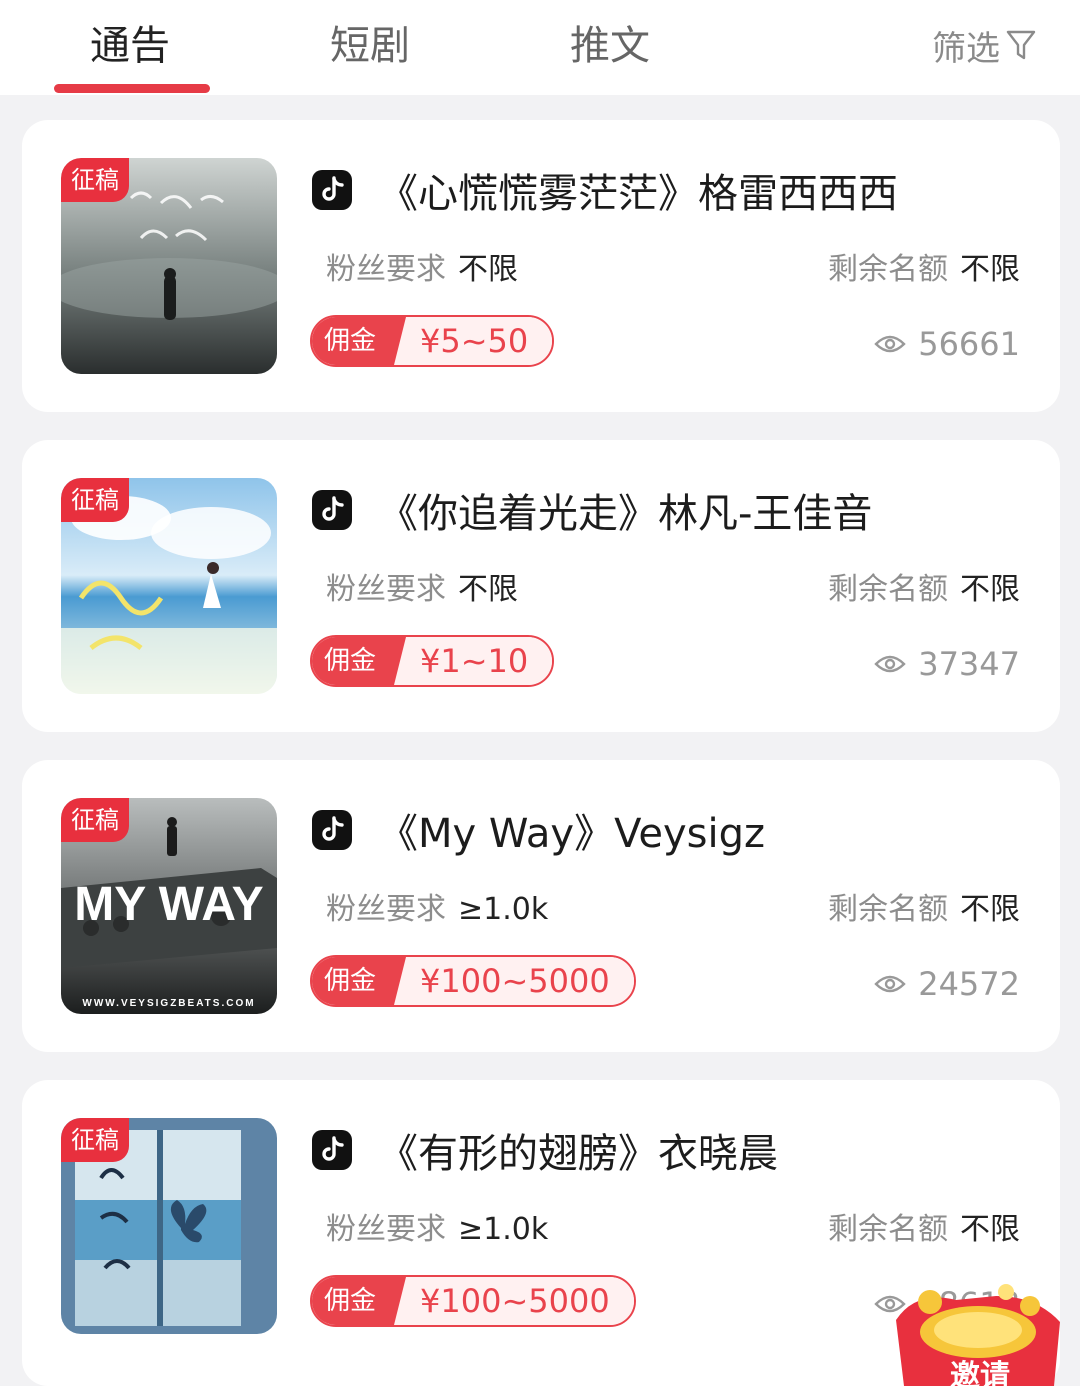  I want to click on view-count: 24572, so click(947, 984).